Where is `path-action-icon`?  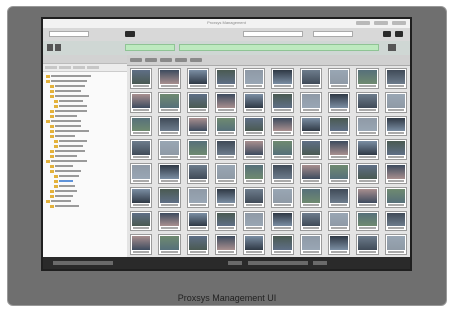 path-action-icon is located at coordinates (392, 47).